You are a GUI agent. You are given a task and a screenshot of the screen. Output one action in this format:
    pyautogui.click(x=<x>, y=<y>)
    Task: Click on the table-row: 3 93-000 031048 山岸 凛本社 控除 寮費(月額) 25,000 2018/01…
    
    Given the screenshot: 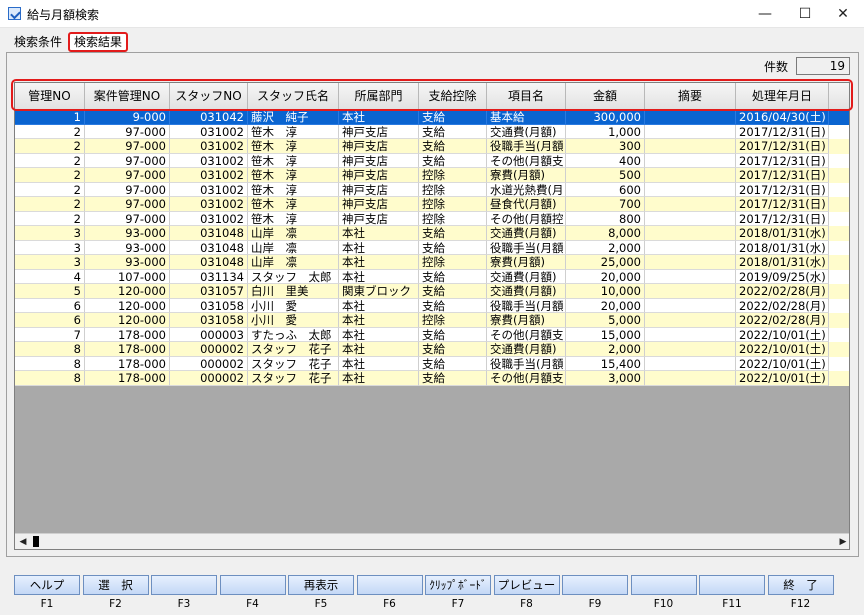 What is the action you would take?
    pyautogui.click(x=432, y=262)
    